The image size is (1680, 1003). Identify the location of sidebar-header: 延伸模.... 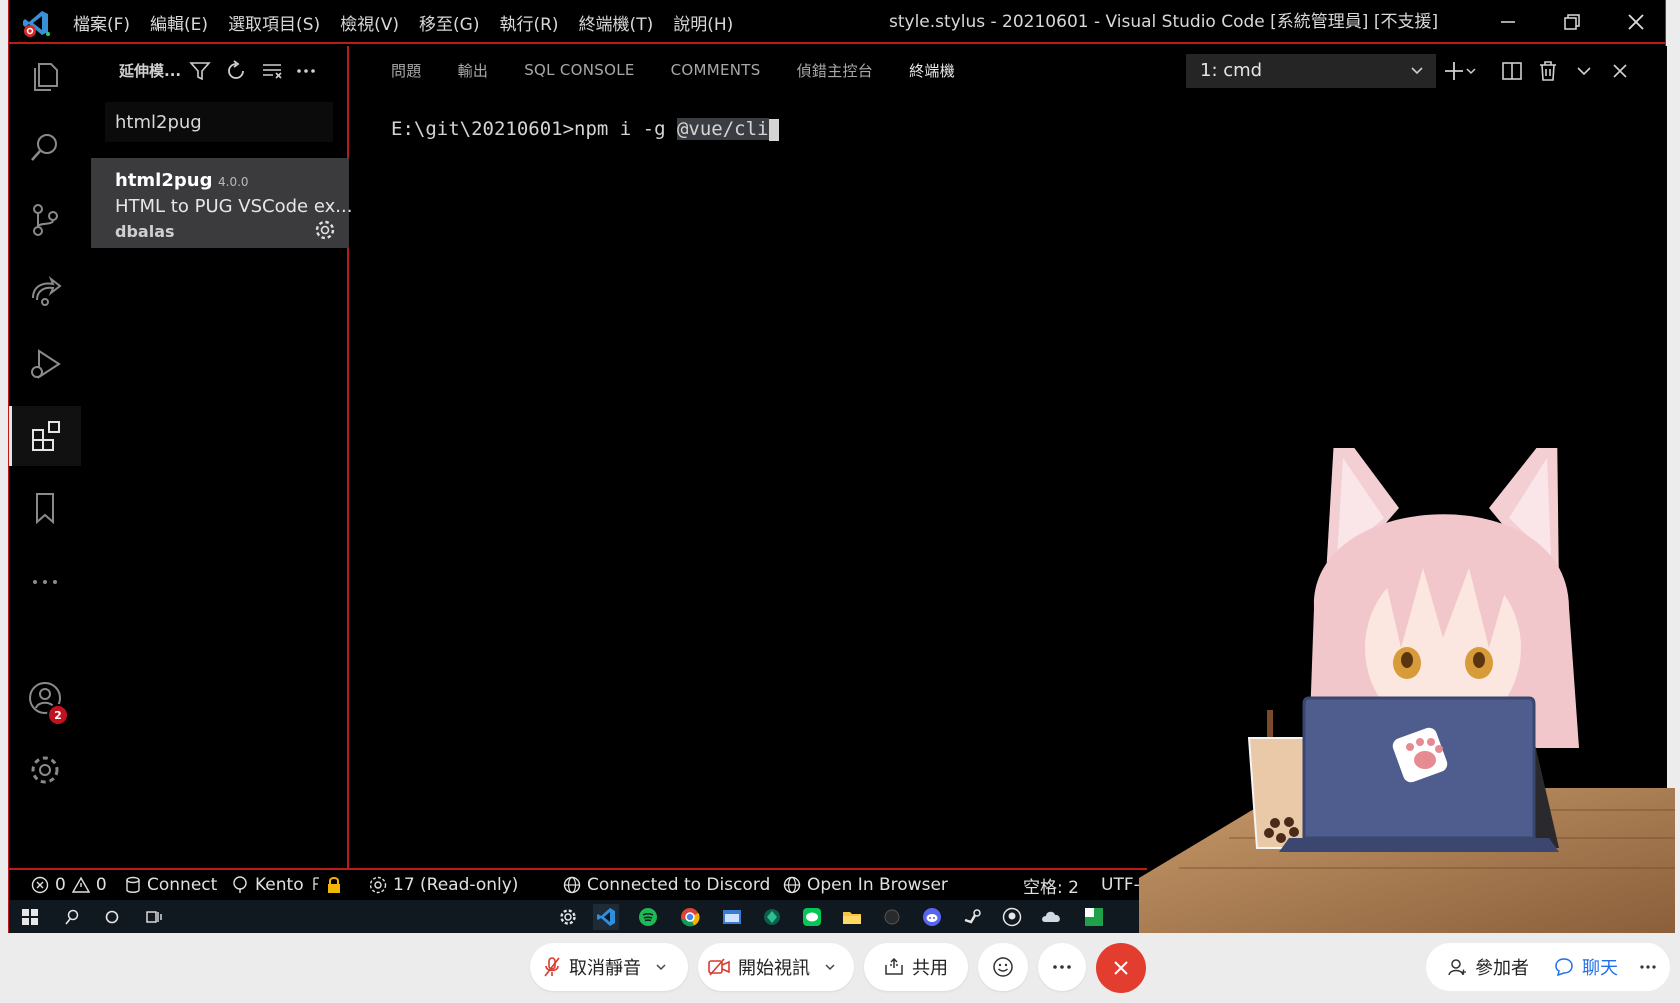
(214, 70).